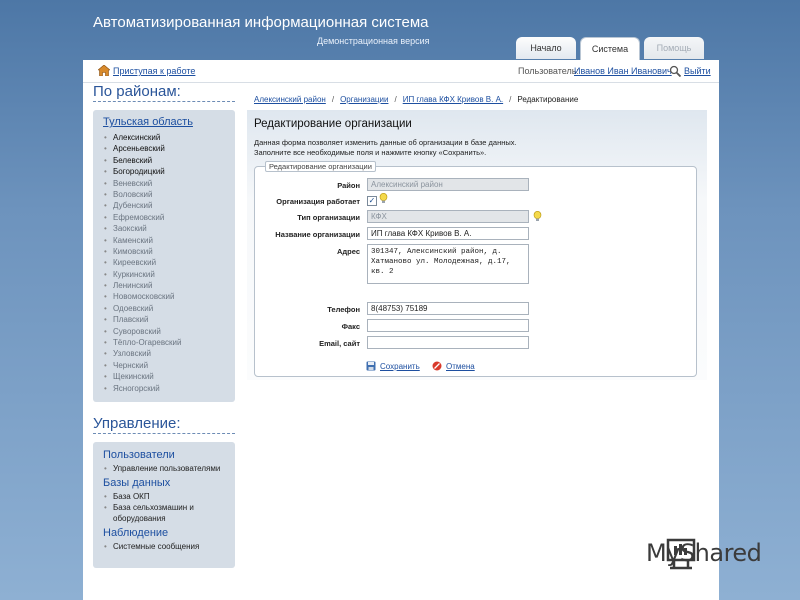 The width and height of the screenshot is (800, 600). I want to click on address-label: Адрес, so click(348, 251).